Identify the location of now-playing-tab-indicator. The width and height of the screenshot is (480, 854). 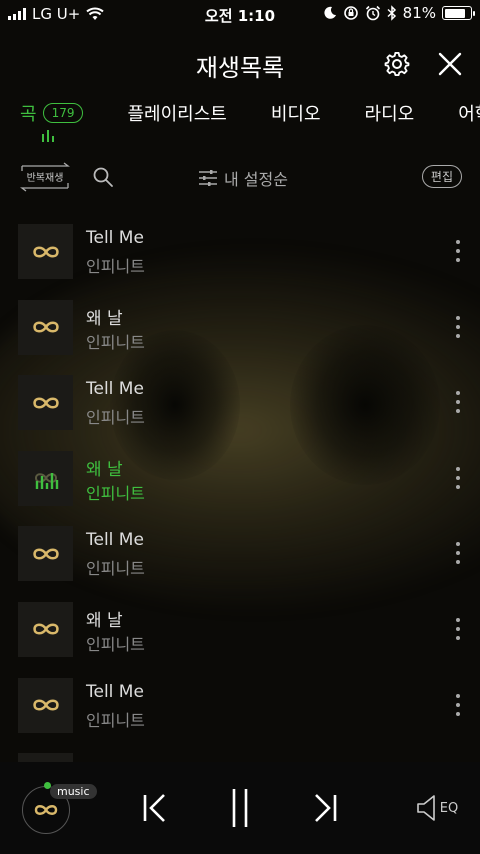
(48, 136).